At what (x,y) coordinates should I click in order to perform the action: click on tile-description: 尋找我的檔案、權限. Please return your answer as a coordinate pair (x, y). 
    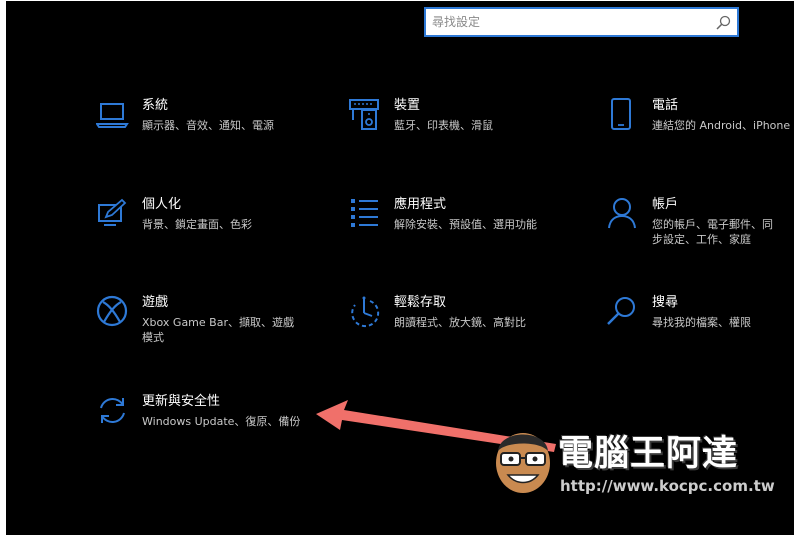
    Looking at the image, I should click on (701, 322).